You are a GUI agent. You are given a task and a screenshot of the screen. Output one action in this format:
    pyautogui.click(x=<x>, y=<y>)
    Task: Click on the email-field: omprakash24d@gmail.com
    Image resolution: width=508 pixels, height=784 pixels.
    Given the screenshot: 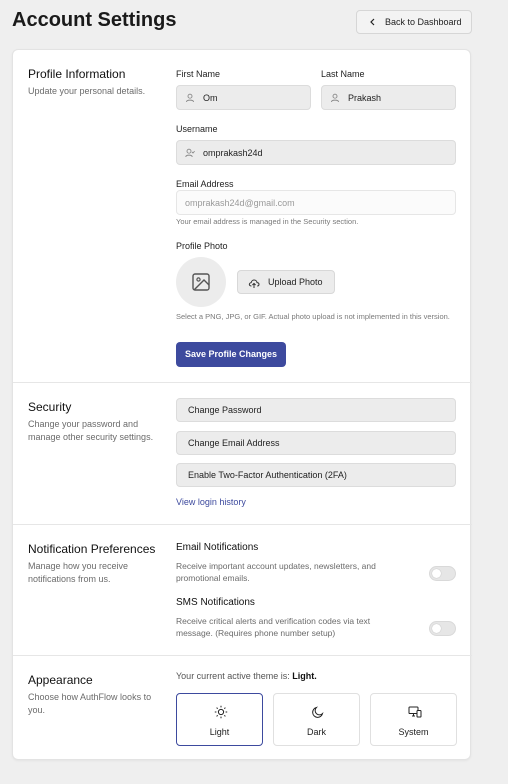 What is the action you would take?
    pyautogui.click(x=316, y=202)
    